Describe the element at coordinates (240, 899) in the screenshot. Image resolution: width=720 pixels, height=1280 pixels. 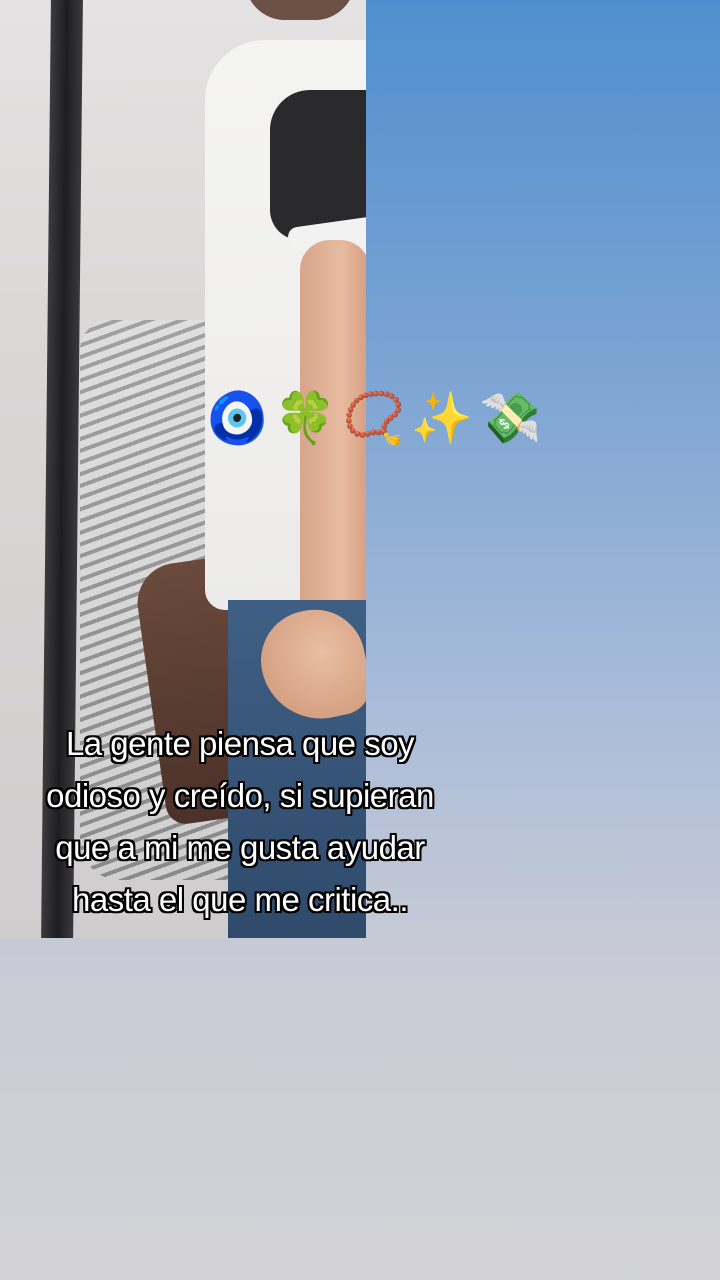
I see `caption-line: hasta el que me critica..` at that location.